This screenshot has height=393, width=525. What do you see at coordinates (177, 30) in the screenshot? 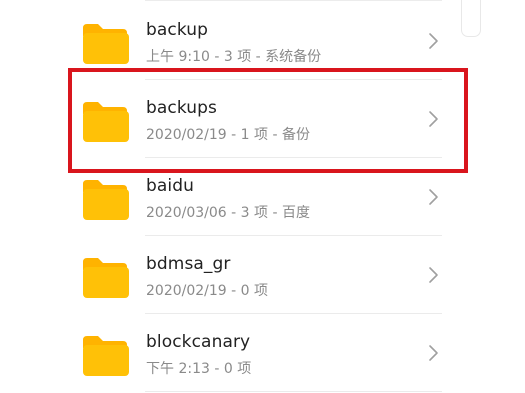
I see `folder-name: backup` at bounding box center [177, 30].